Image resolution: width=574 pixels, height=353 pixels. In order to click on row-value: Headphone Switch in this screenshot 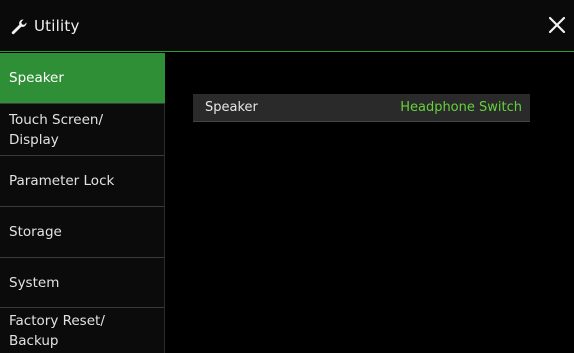, I will do `click(461, 107)`.